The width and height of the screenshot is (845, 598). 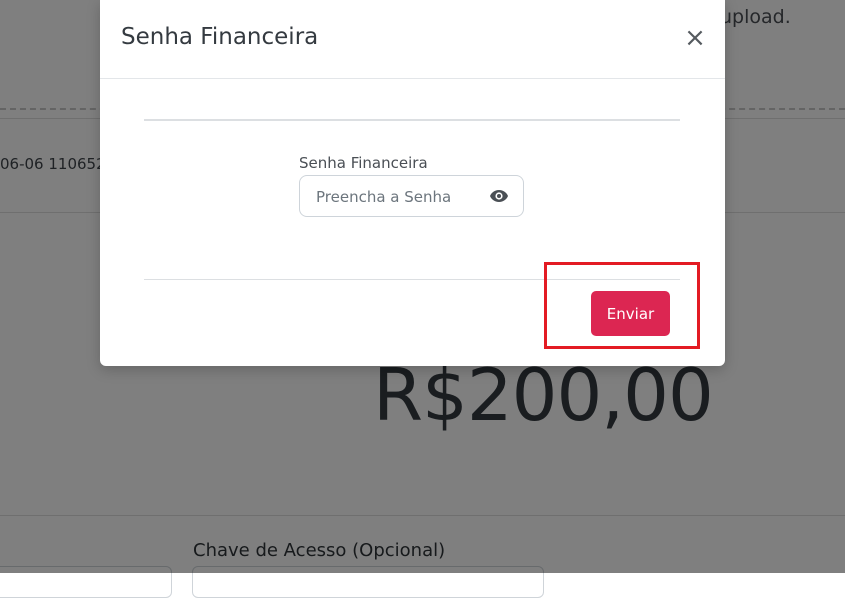 I want to click on password-field-label: Senha Financeira, so click(x=363, y=163).